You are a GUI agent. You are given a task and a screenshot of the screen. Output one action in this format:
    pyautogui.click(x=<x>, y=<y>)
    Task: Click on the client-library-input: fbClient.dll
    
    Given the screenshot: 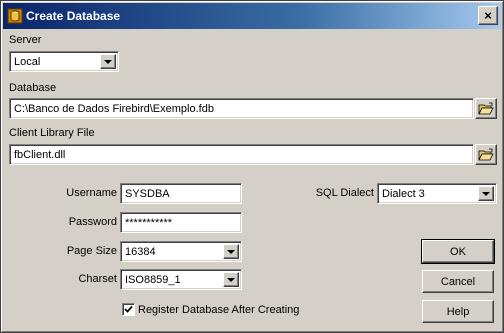 What is the action you would take?
    pyautogui.click(x=241, y=154)
    